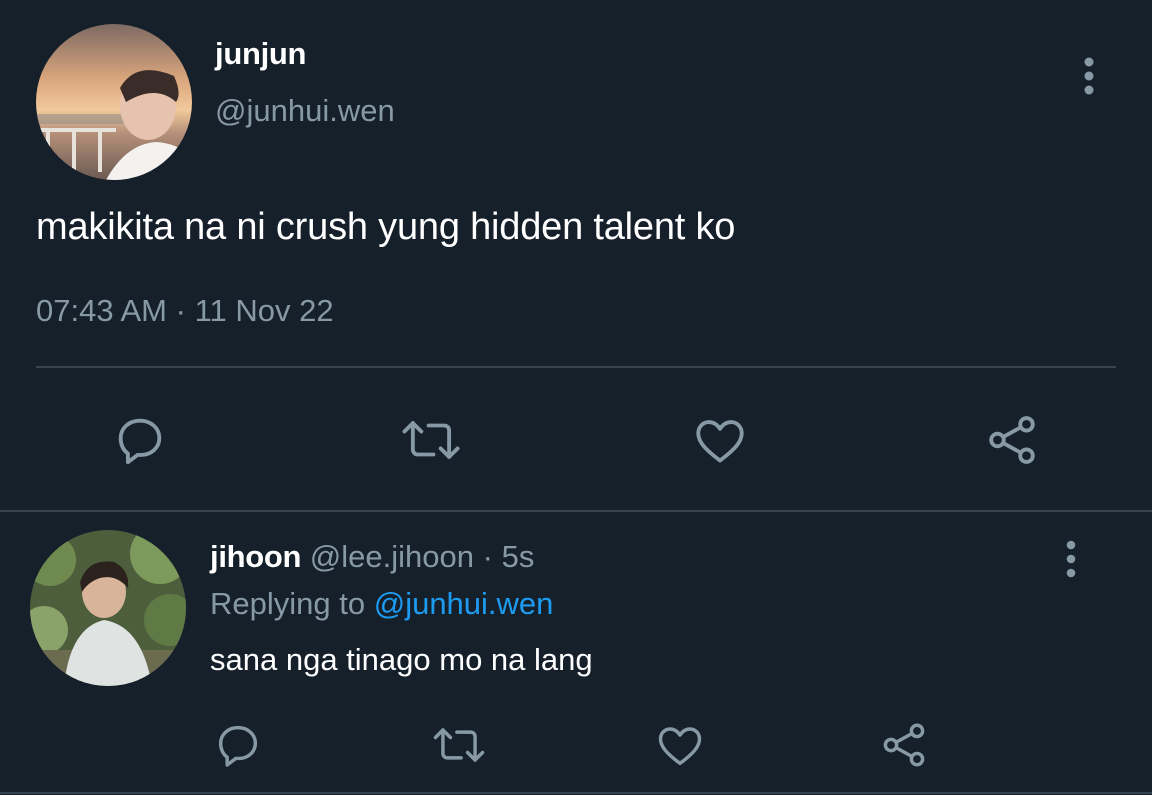  I want to click on main-time: 07:43 AM, so click(101, 310).